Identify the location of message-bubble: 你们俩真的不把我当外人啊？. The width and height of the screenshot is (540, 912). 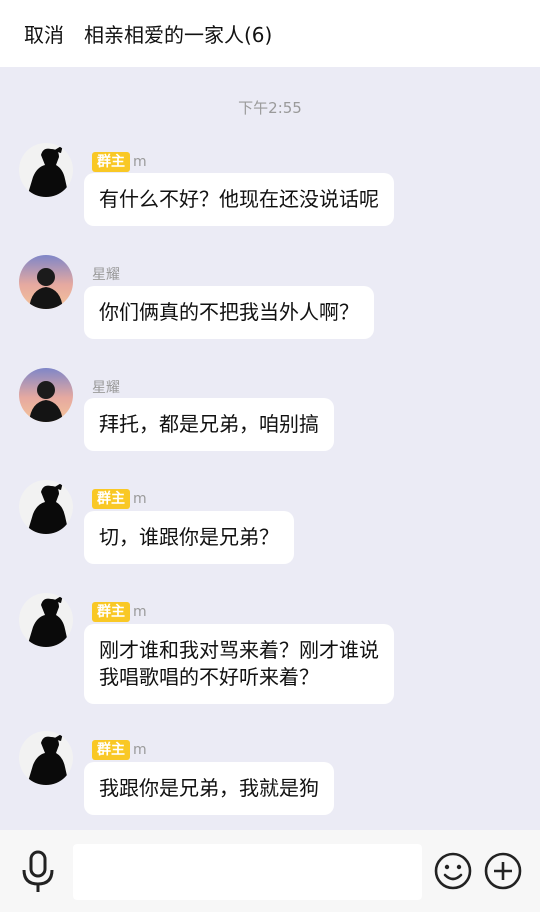
(229, 312).